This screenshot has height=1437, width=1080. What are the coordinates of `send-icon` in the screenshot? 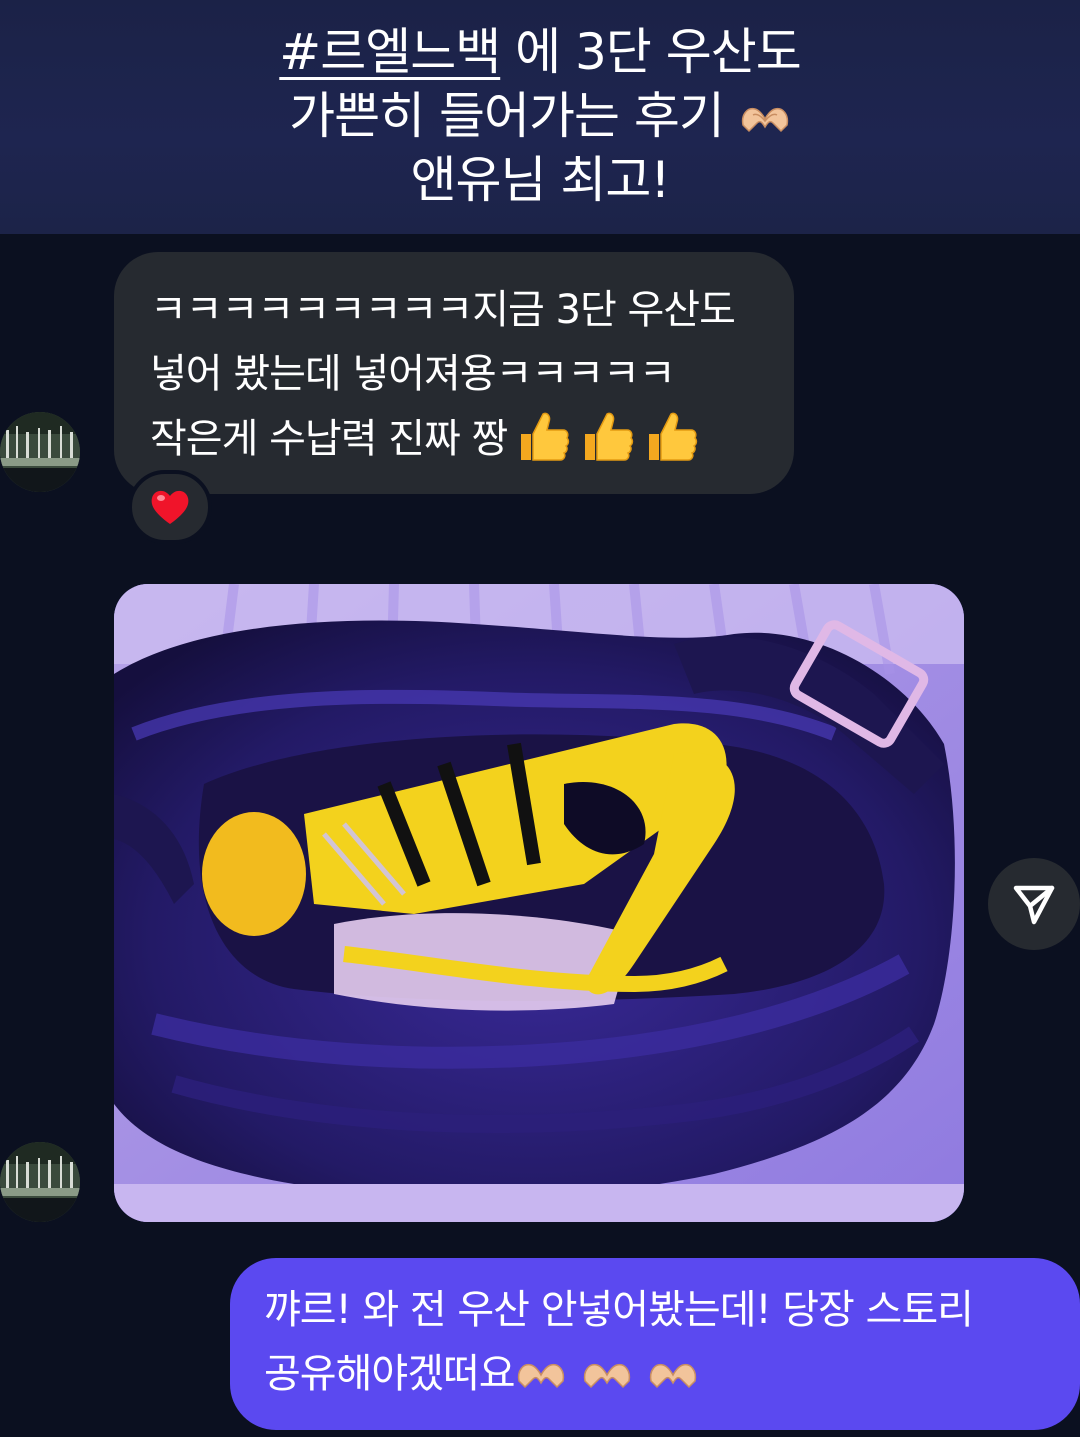 It's located at (1034, 905).